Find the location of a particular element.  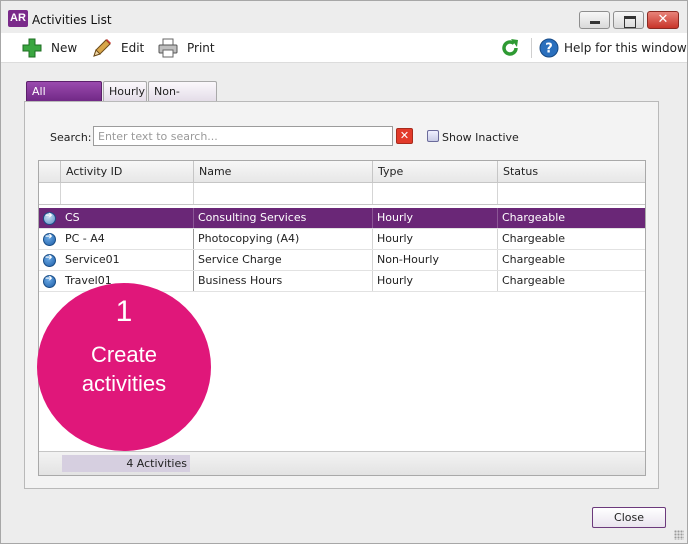

app-logo: AR is located at coordinates (18, 18).